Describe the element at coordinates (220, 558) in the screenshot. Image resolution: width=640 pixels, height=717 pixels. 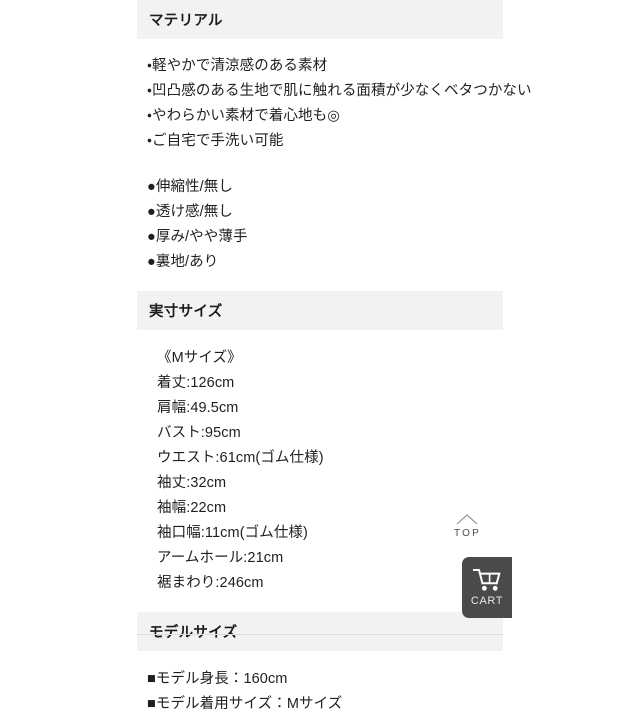
I see `measurement-row: アームホール:21cm` at that location.